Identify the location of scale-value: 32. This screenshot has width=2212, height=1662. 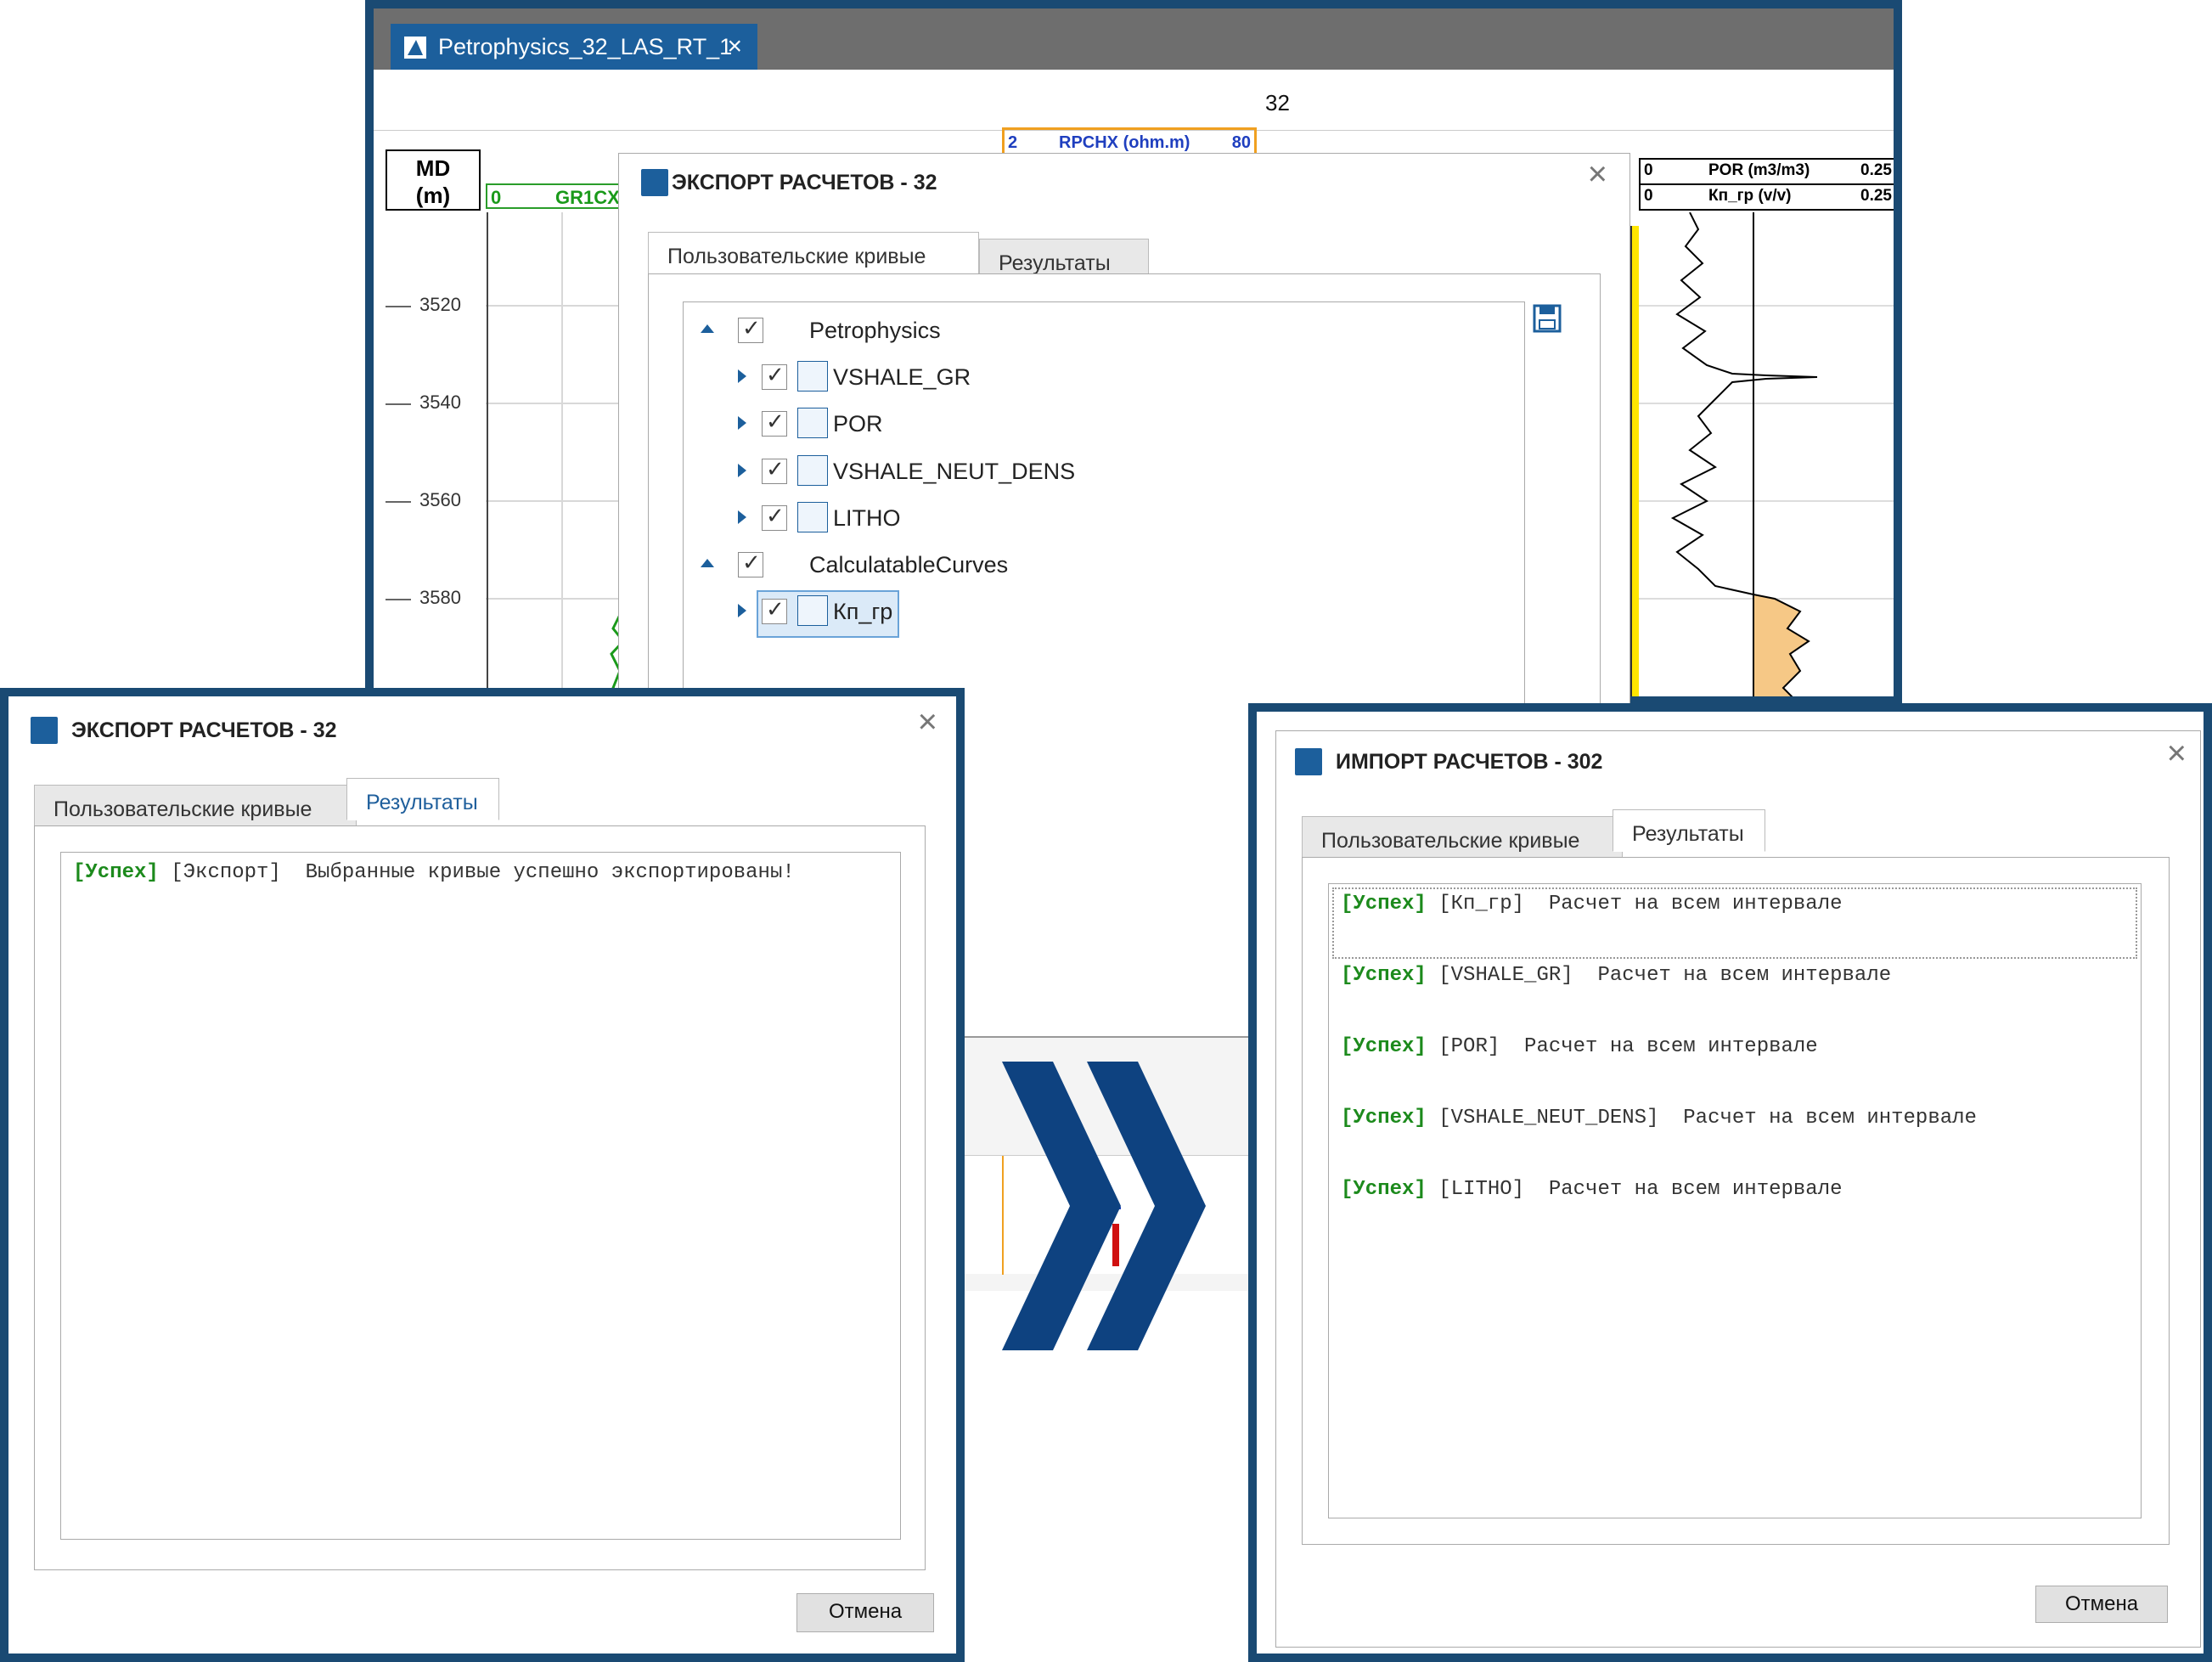
(1277, 103).